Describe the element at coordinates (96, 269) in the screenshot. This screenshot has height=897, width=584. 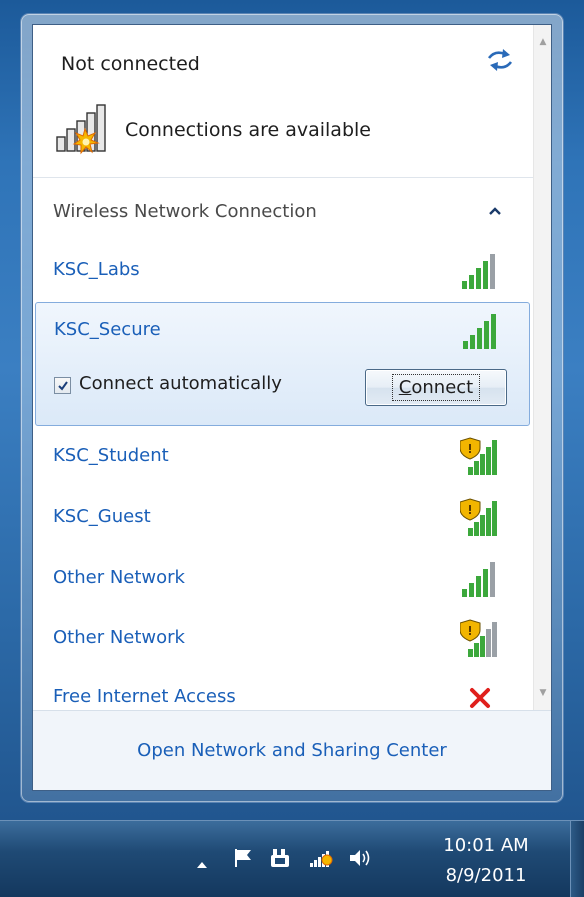
I see `network-name: KSC_Labs` at that location.